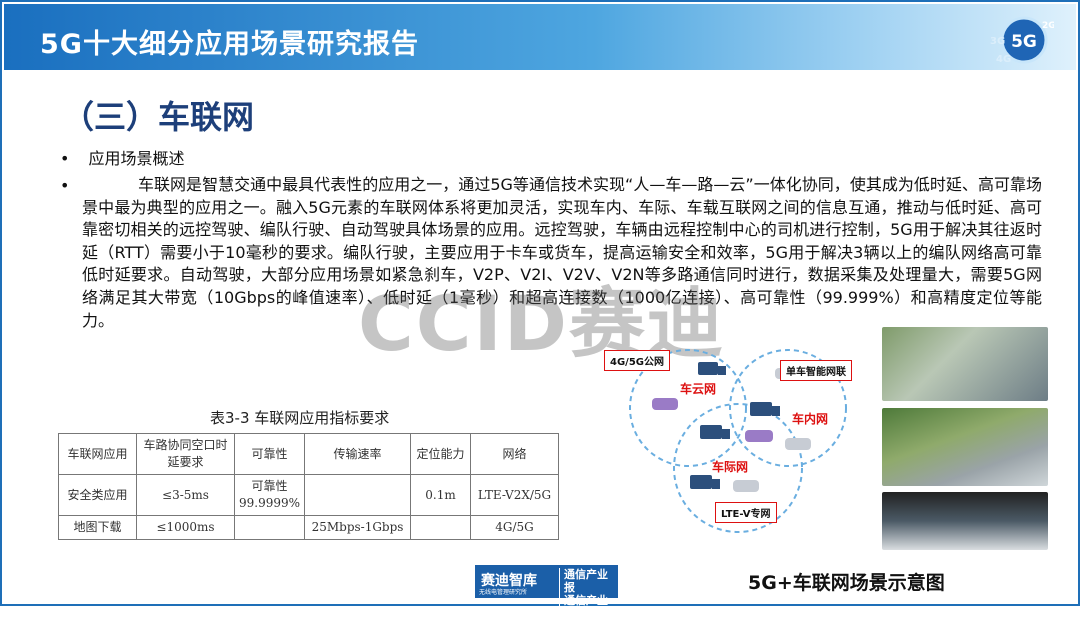 The height and width of the screenshot is (620, 1080). I want to click on slogan-line-2: 通信产业网, so click(586, 607).